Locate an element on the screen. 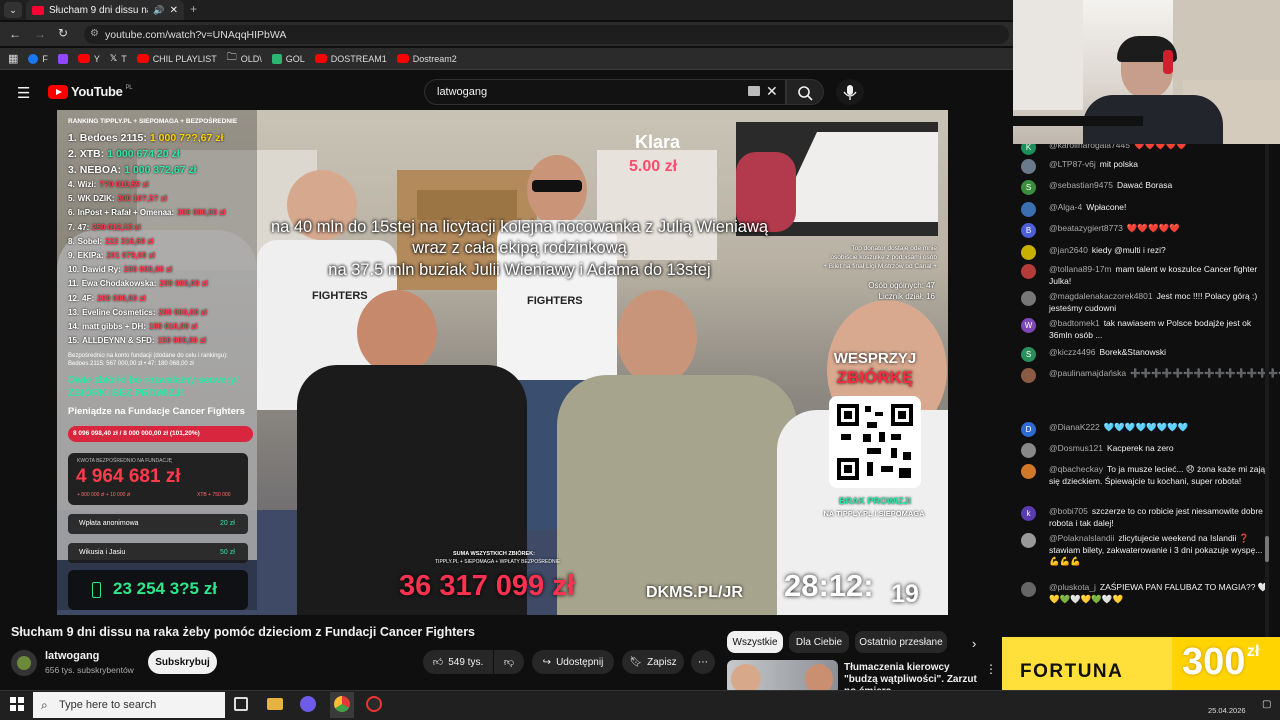  chat-message: S @kiczz4496 Borek&Stanowski is located at coordinates (1146, 354).